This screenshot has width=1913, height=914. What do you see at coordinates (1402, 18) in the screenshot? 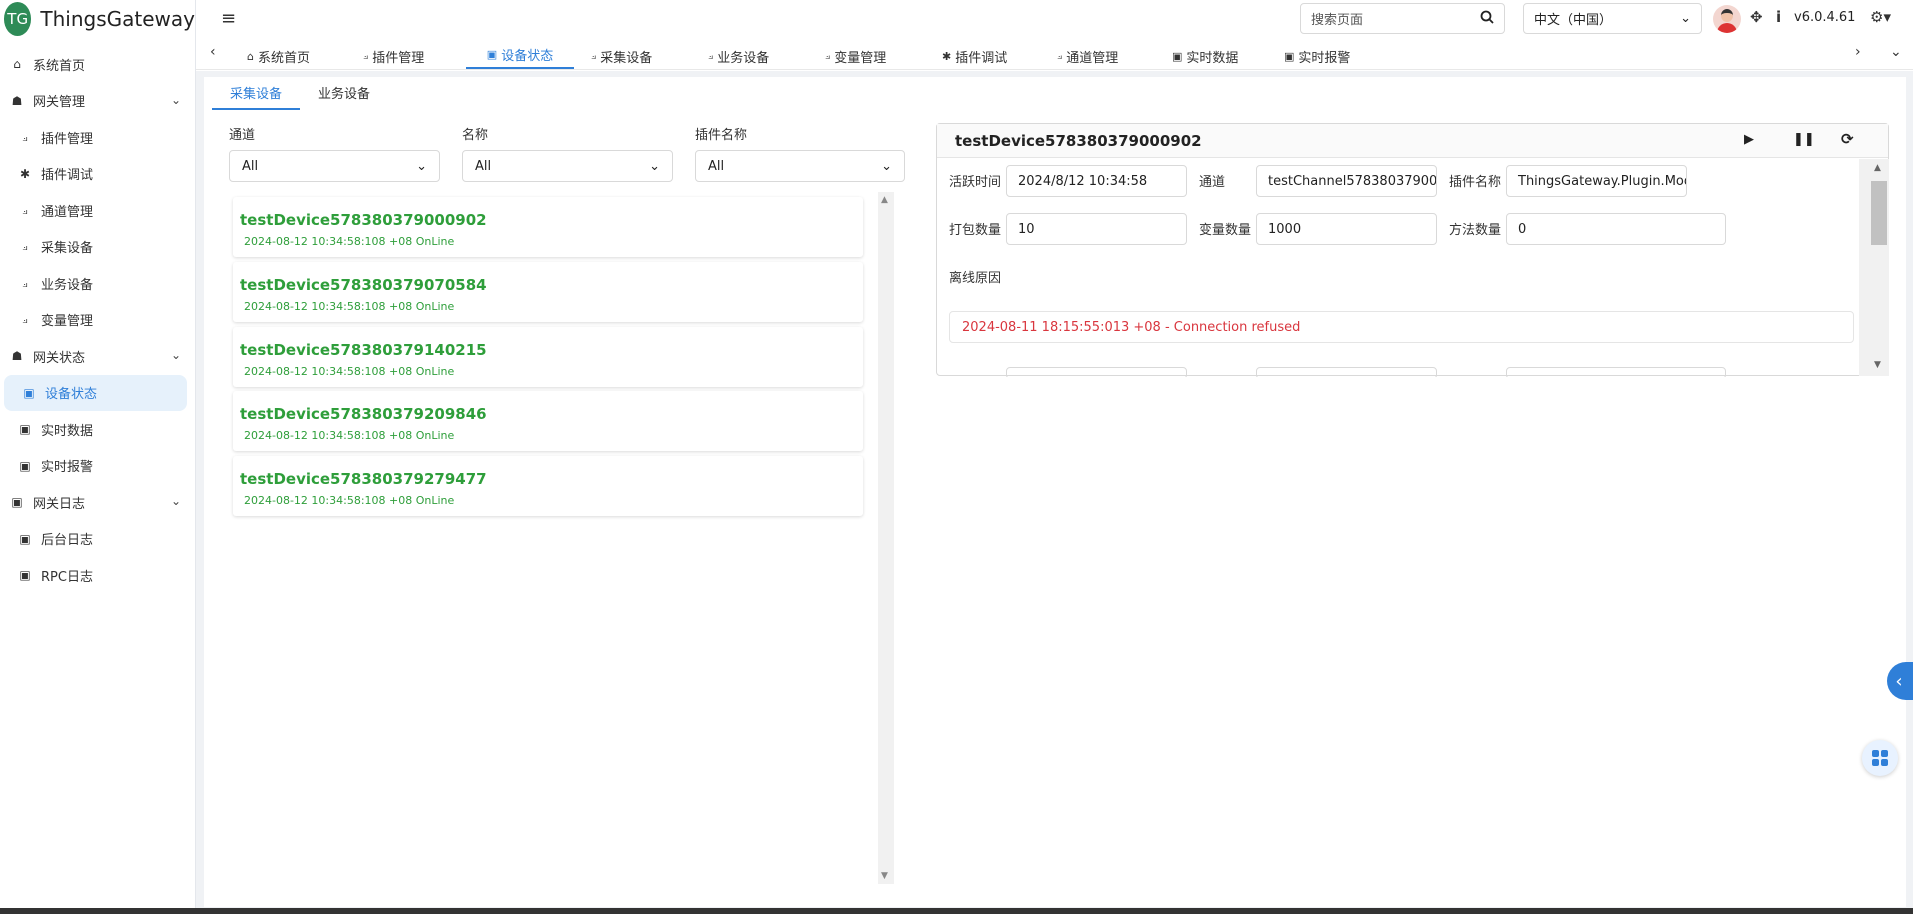
I see `search-input: 搜索页面` at bounding box center [1402, 18].